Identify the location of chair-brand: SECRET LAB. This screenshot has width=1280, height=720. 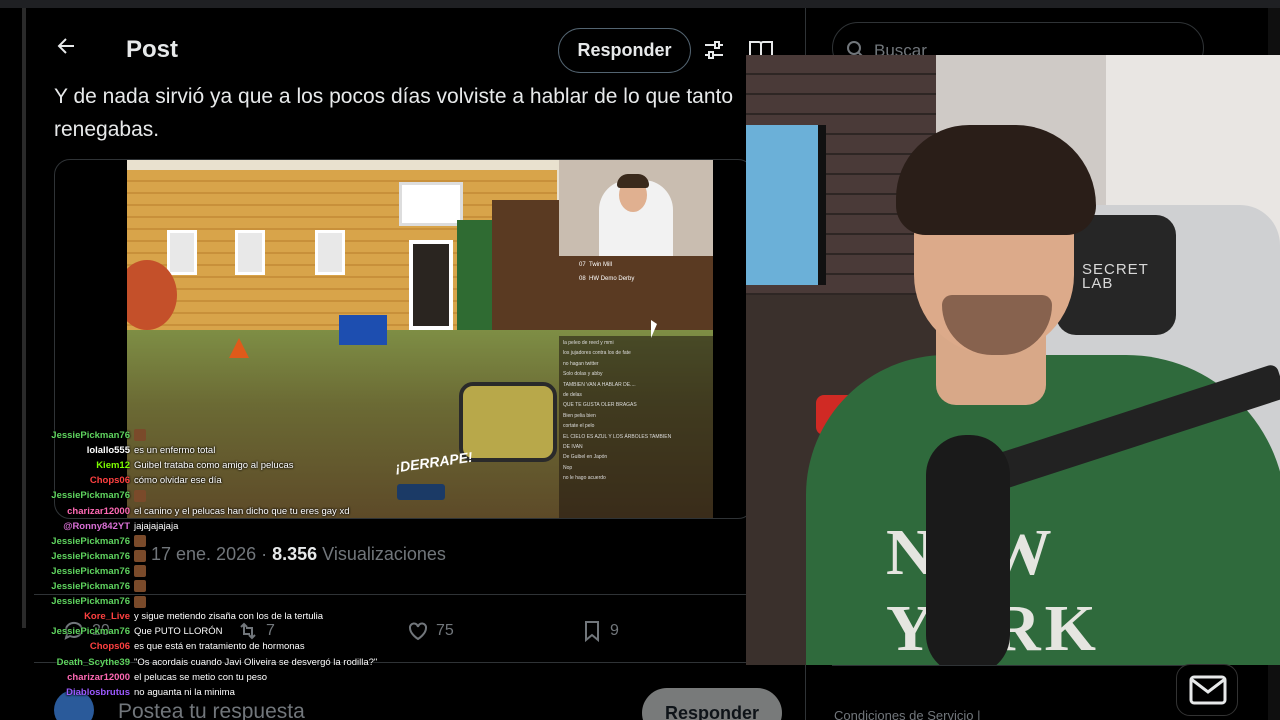
(1115, 276).